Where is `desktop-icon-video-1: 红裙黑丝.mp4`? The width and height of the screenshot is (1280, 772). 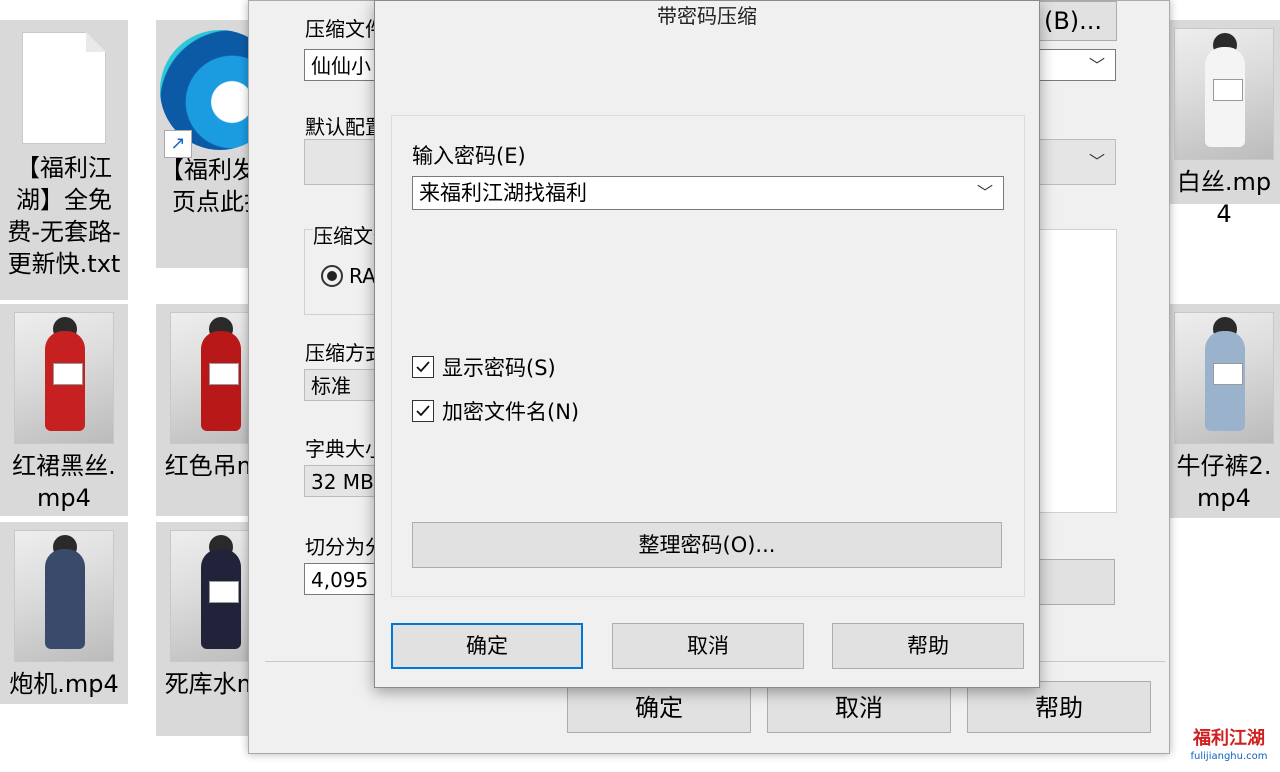
desktop-icon-video-1: 红裙黑丝.mp4 is located at coordinates (64, 410).